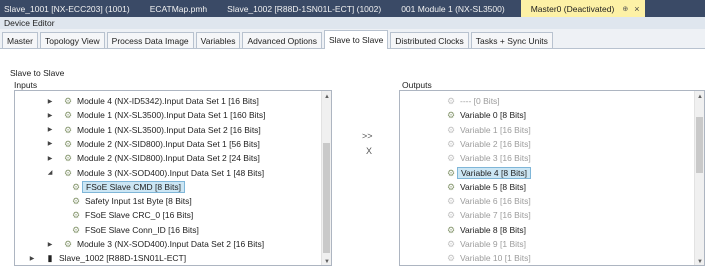  Describe the element at coordinates (495, 158) in the screenshot. I see `output-item-label: Variable 3 [16 Bits]` at that location.